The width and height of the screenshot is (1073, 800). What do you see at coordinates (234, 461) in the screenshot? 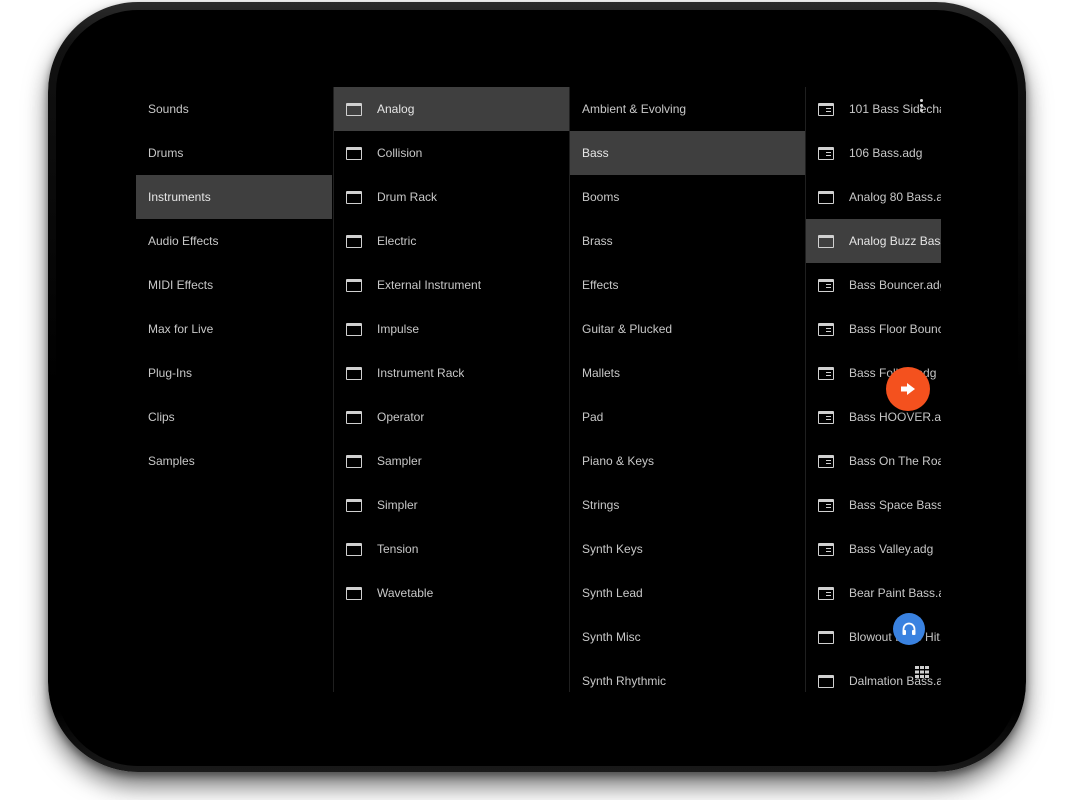
I see `category-item: Samples` at bounding box center [234, 461].